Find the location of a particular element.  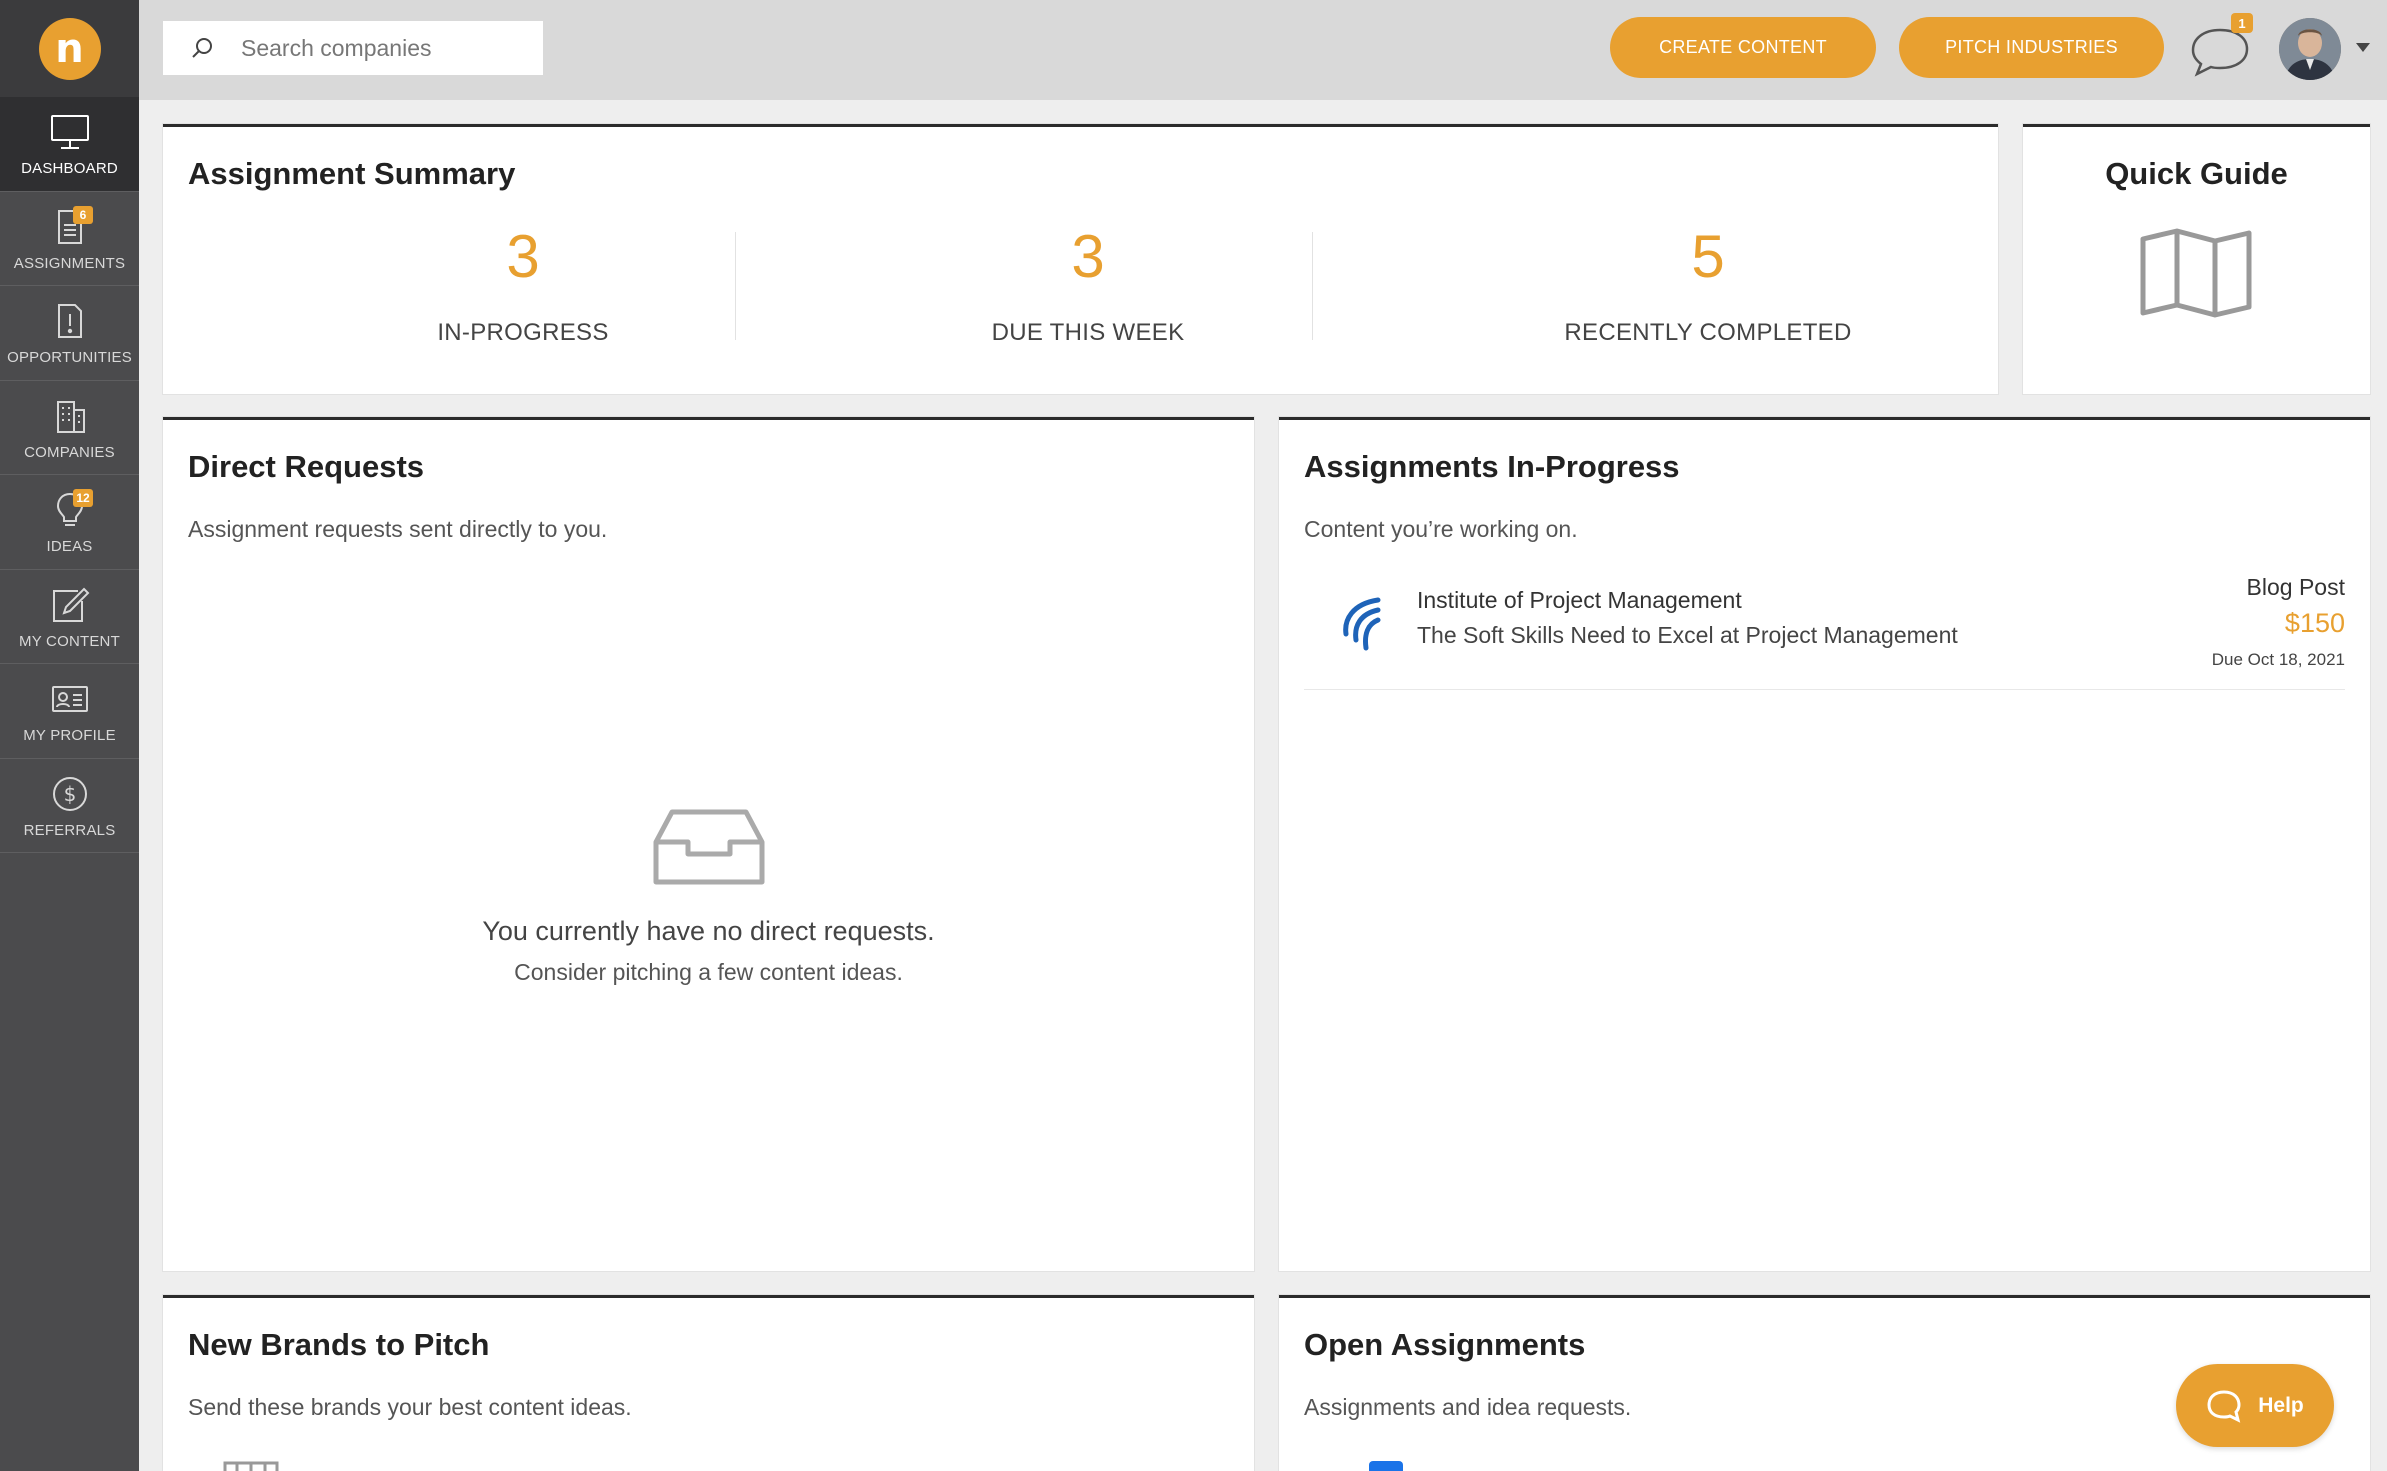

empty-hint: Consider pitching a few content ideas. is located at coordinates (708, 972).